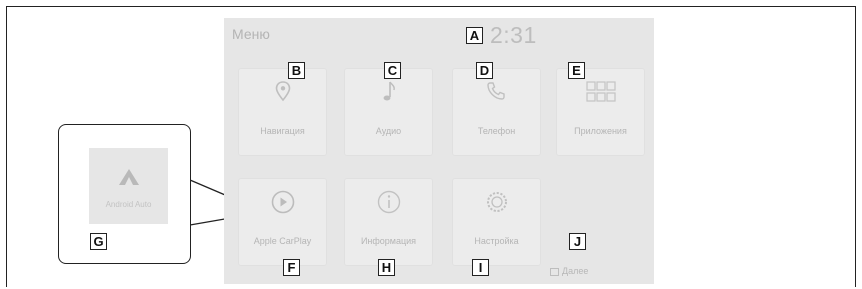 This screenshot has width=862, height=289. What do you see at coordinates (496, 131) in the screenshot?
I see `tile-label: Телефон` at bounding box center [496, 131].